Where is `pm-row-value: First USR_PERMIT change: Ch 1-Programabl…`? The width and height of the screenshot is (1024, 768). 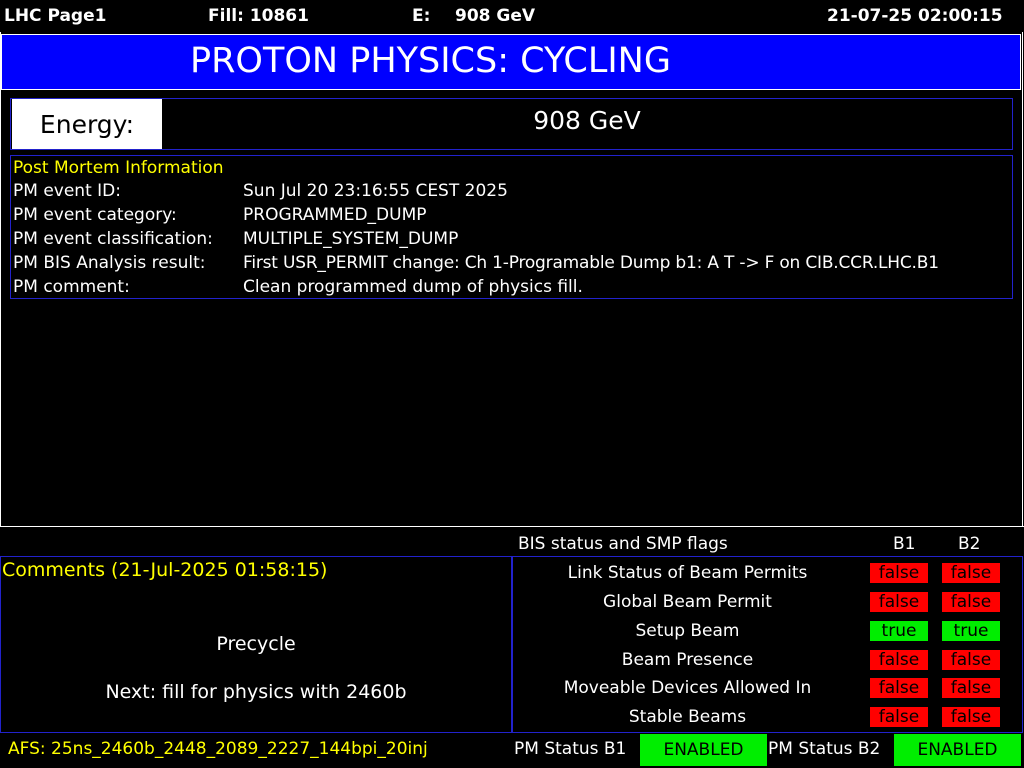 pm-row-value: First USR_PERMIT change: Ch 1-Programabl… is located at coordinates (591, 263).